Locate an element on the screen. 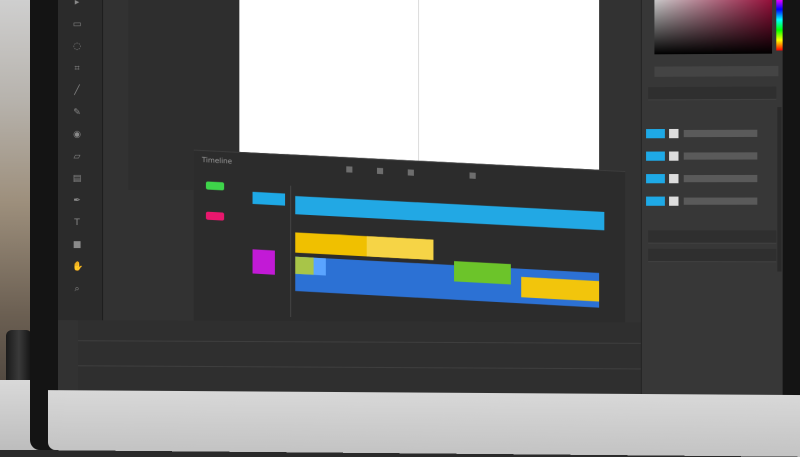  play-icon is located at coordinates (349, 169).